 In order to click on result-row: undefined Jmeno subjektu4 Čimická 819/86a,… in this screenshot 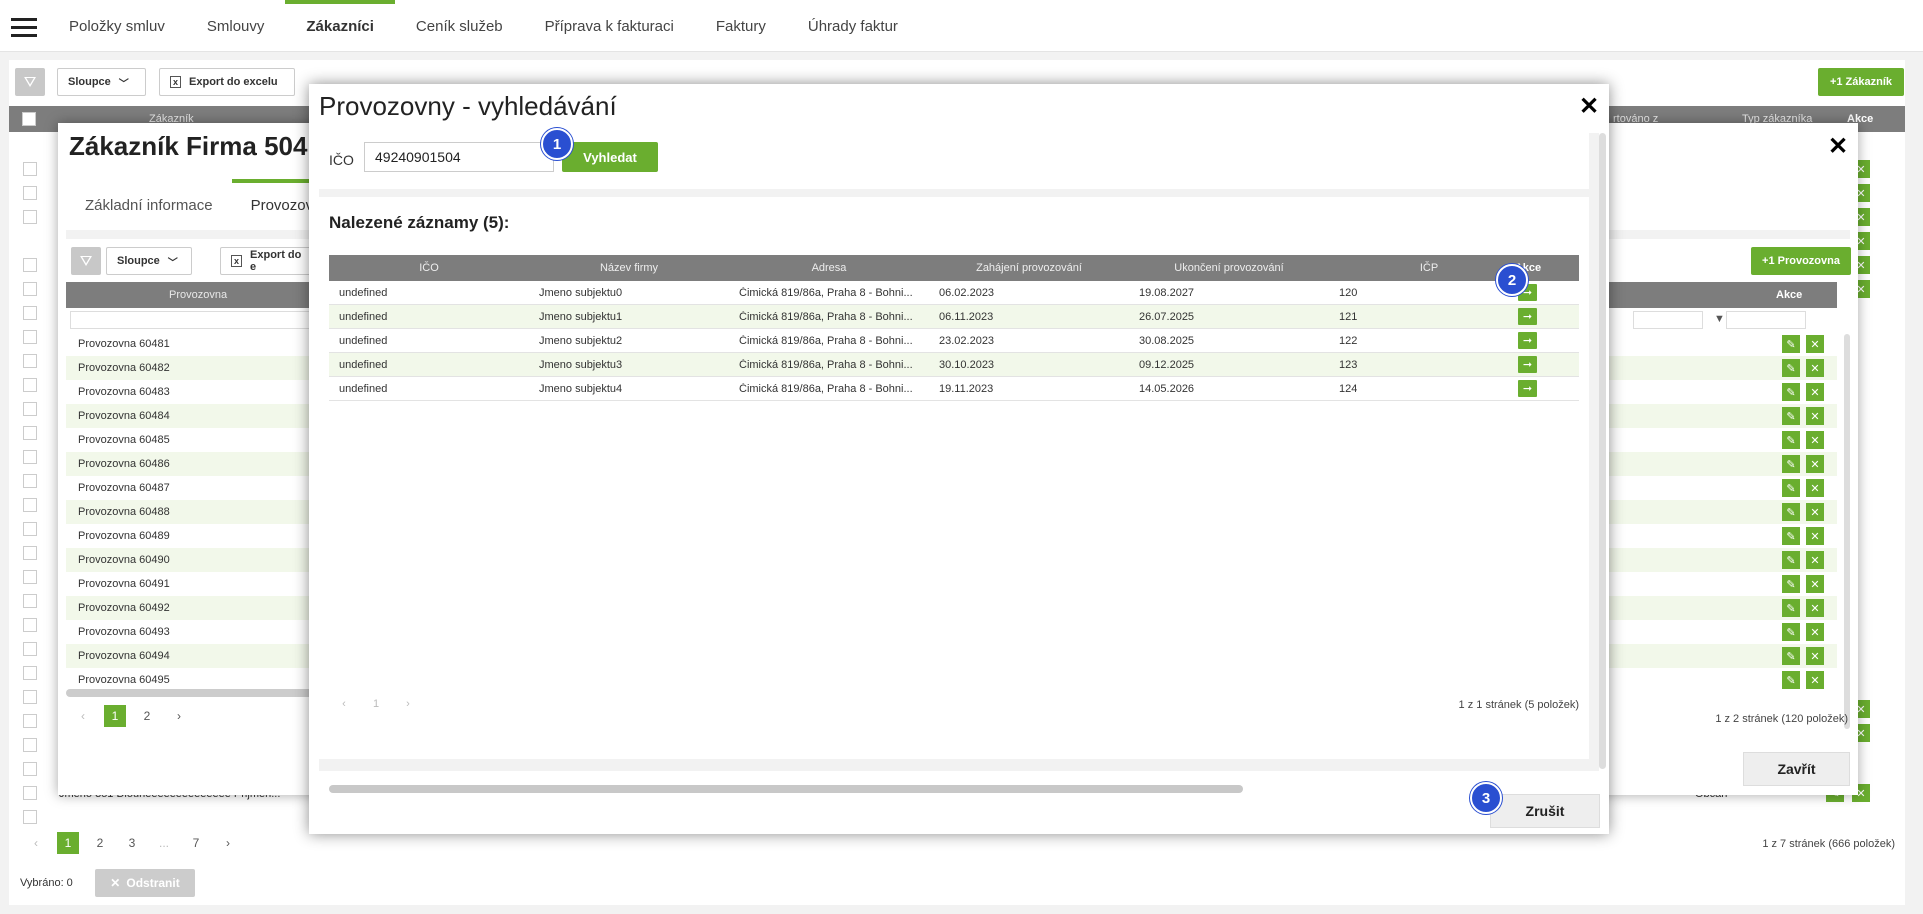, I will do `click(954, 389)`.